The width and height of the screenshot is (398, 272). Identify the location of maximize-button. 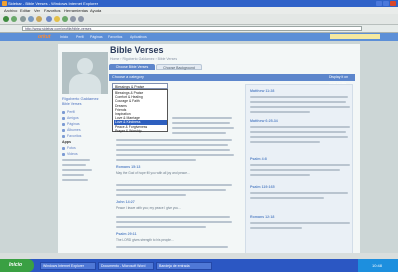
(386, 3).